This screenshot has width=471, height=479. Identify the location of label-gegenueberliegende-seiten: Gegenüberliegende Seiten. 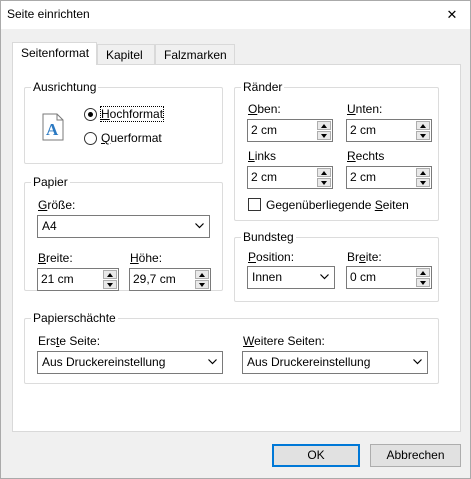
(337, 205).